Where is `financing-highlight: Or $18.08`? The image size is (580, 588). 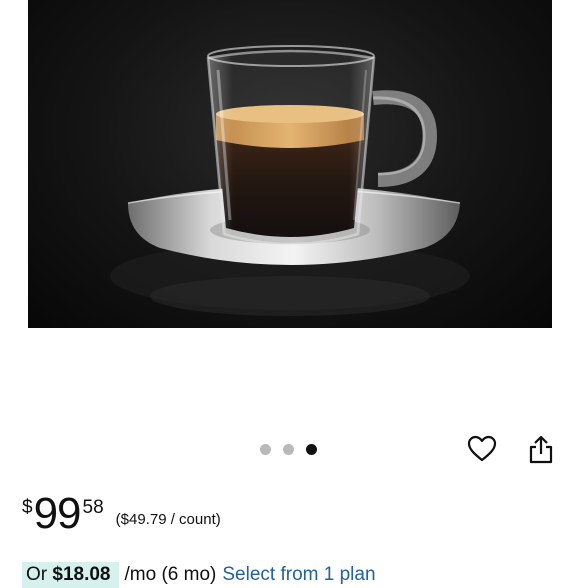
financing-highlight: Or $18.08 is located at coordinates (70, 575).